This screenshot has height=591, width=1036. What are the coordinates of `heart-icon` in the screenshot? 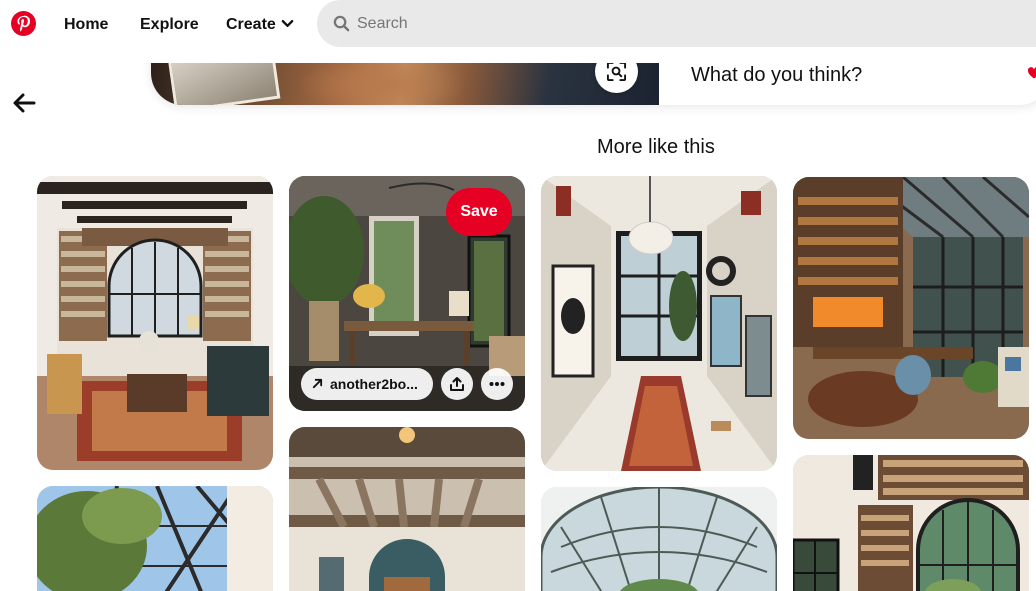 It's located at (1031, 73).